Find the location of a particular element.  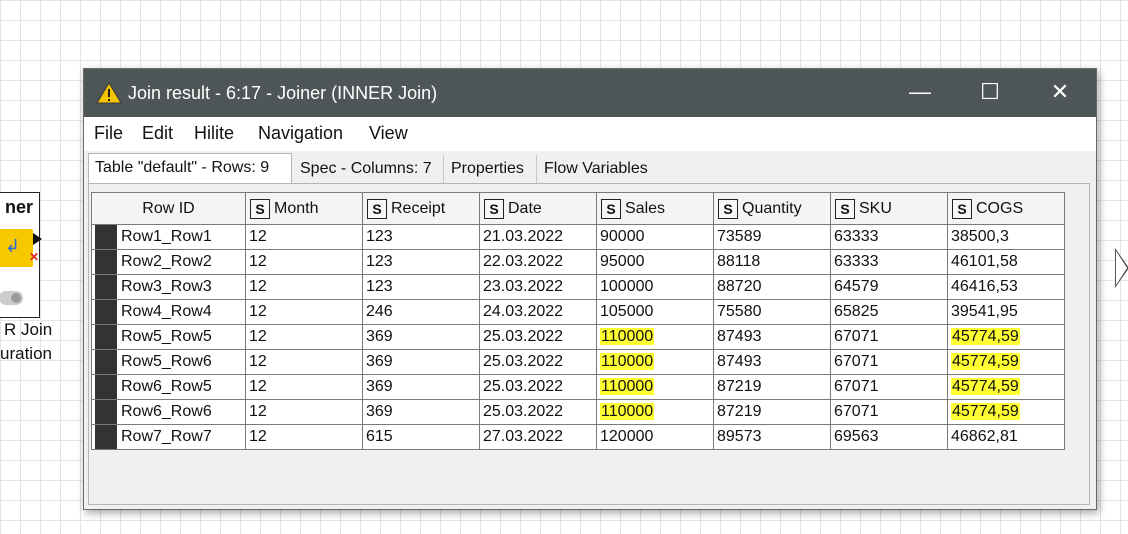

node-output-port-icon is located at coordinates (37, 239).